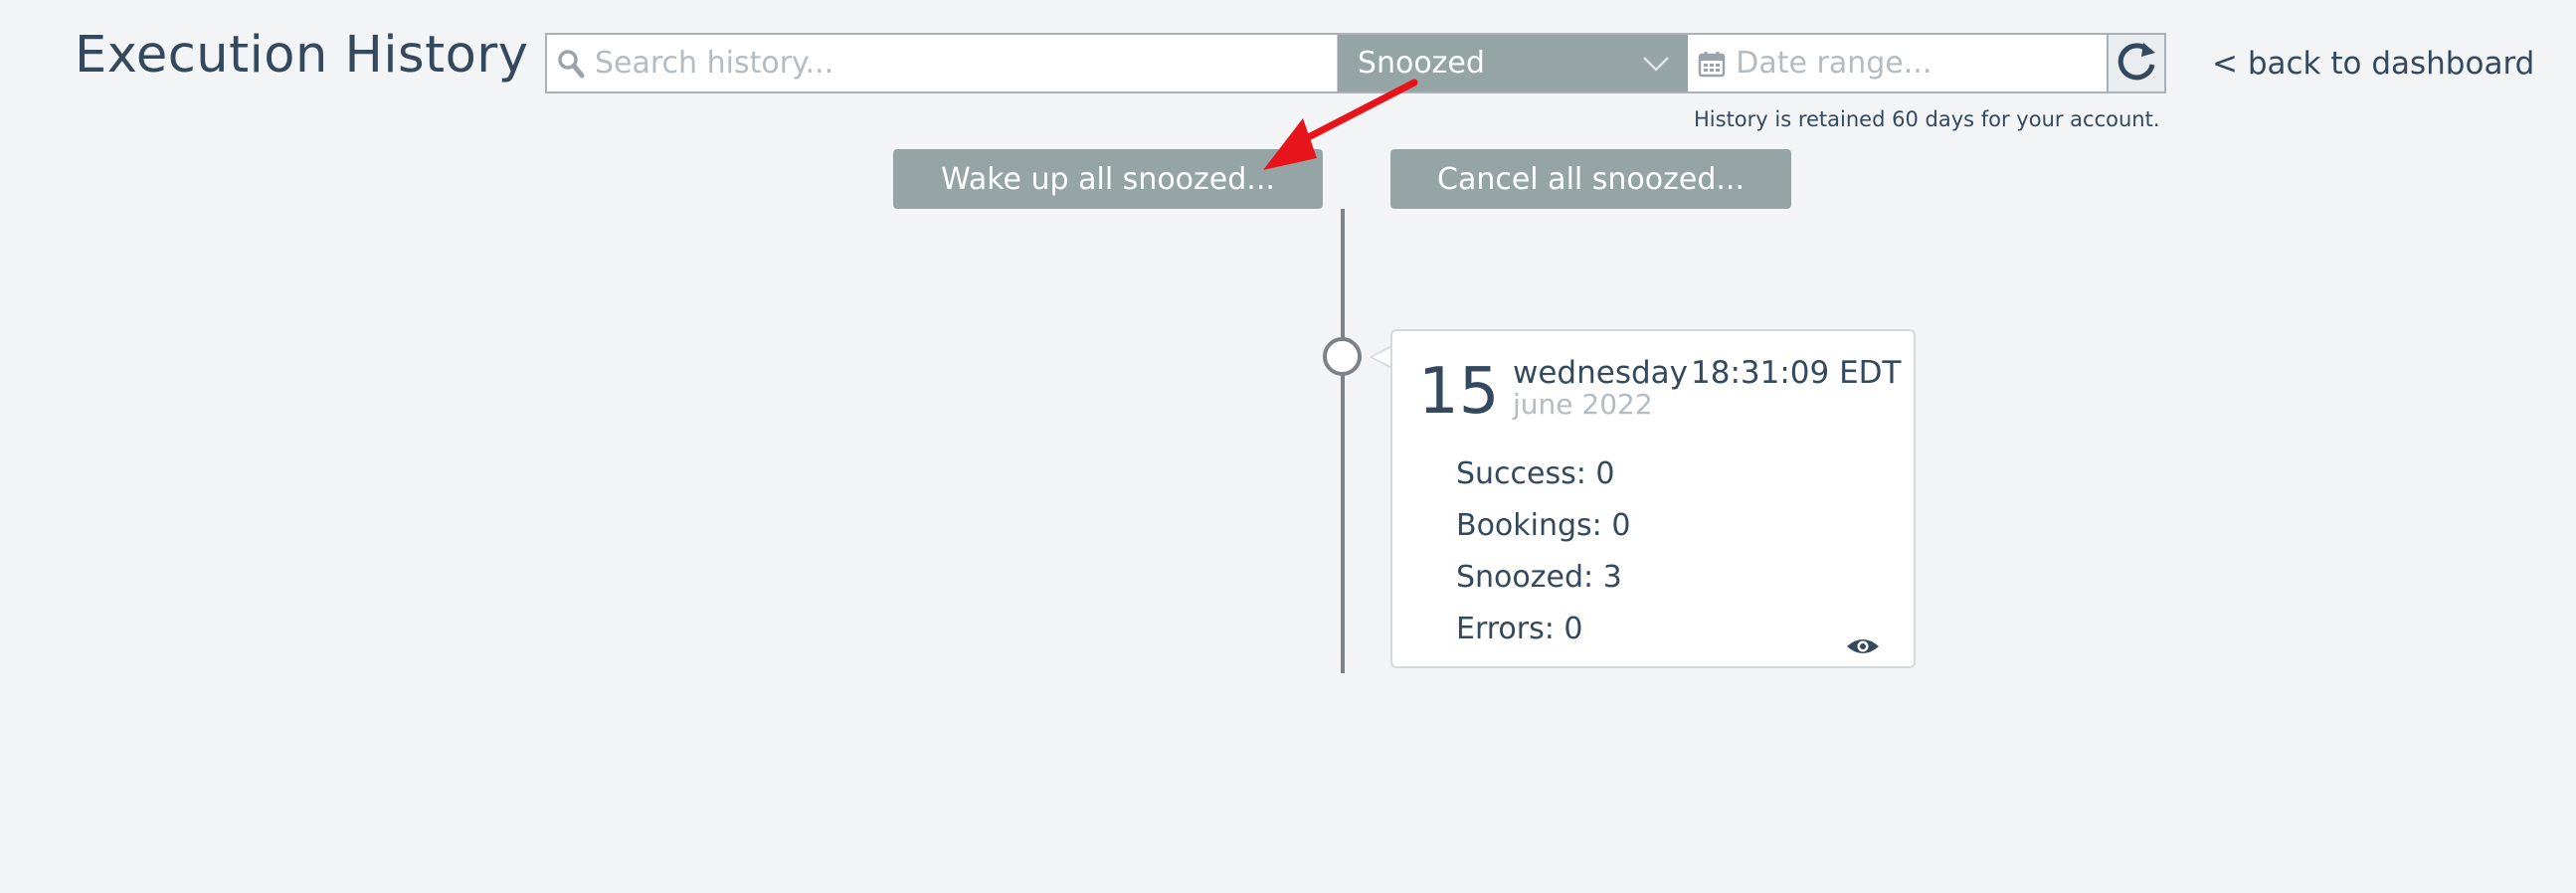  Describe the element at coordinates (1519, 629) in the screenshot. I see `stat-errors: Errors: 0` at that location.